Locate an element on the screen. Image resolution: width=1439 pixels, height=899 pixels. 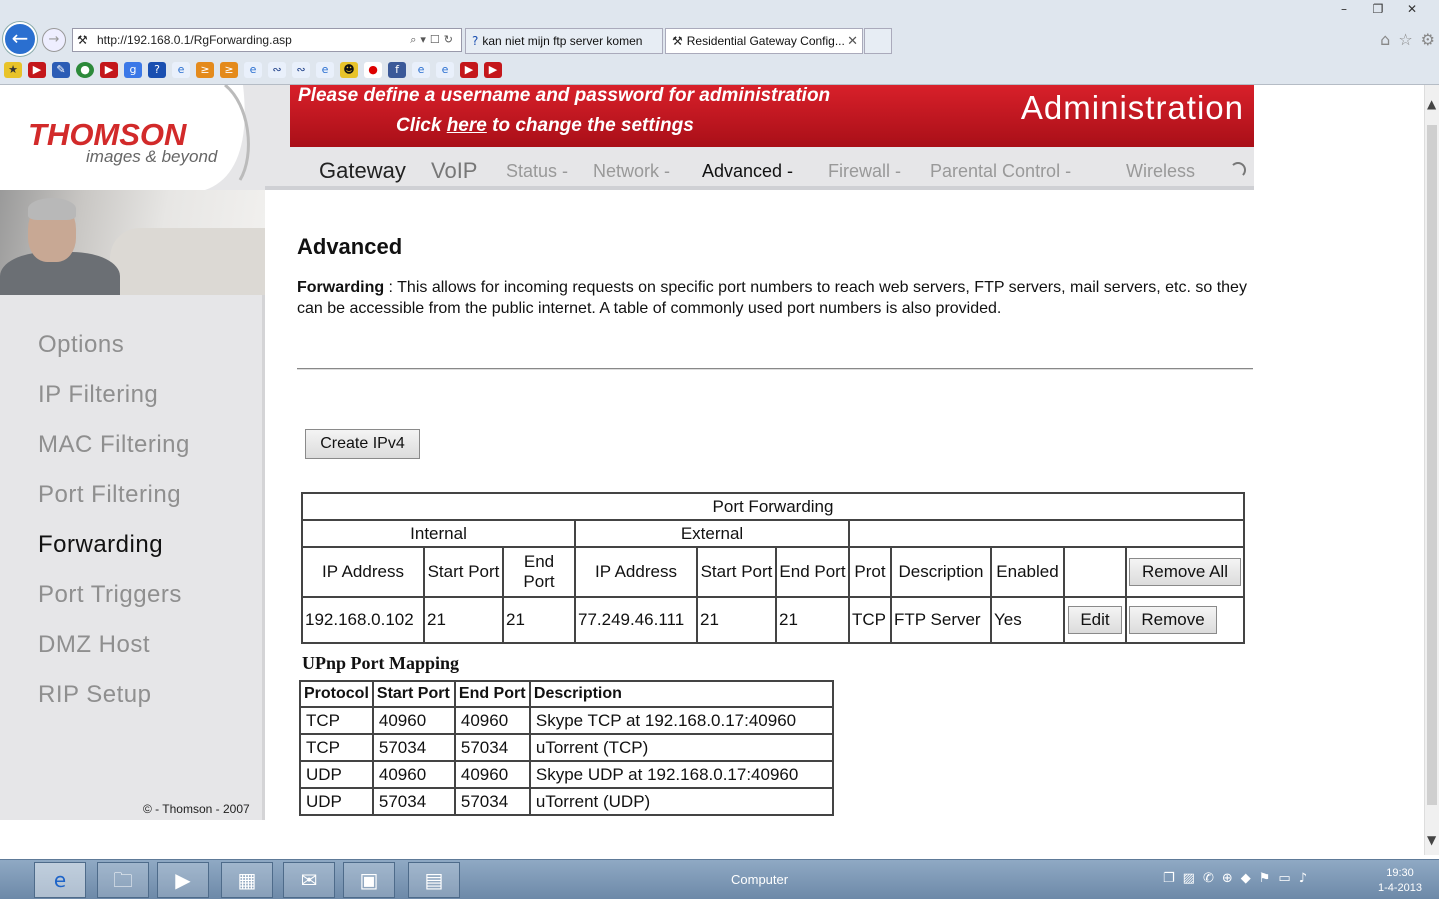
change-settings-link: here is located at coordinates (467, 125).